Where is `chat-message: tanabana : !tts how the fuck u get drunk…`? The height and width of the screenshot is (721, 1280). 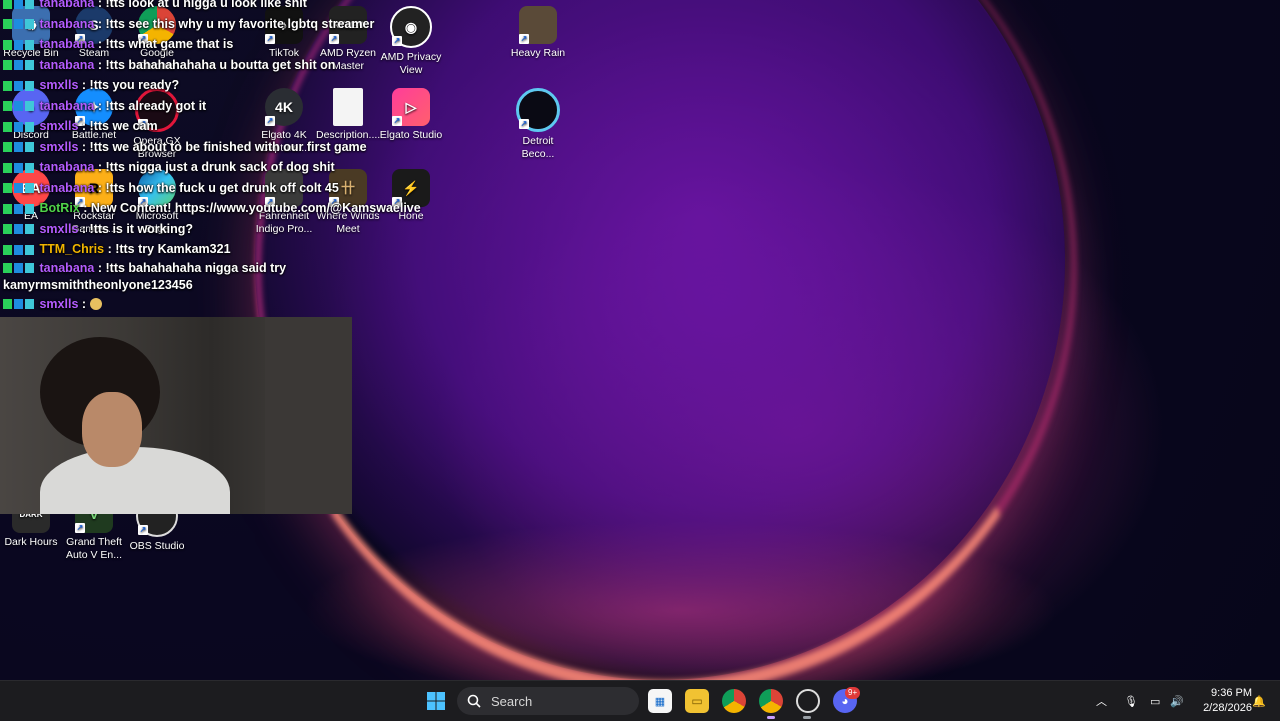
chat-message: tanabana : !tts how the fuck u get drunk… is located at coordinates (183, 188).